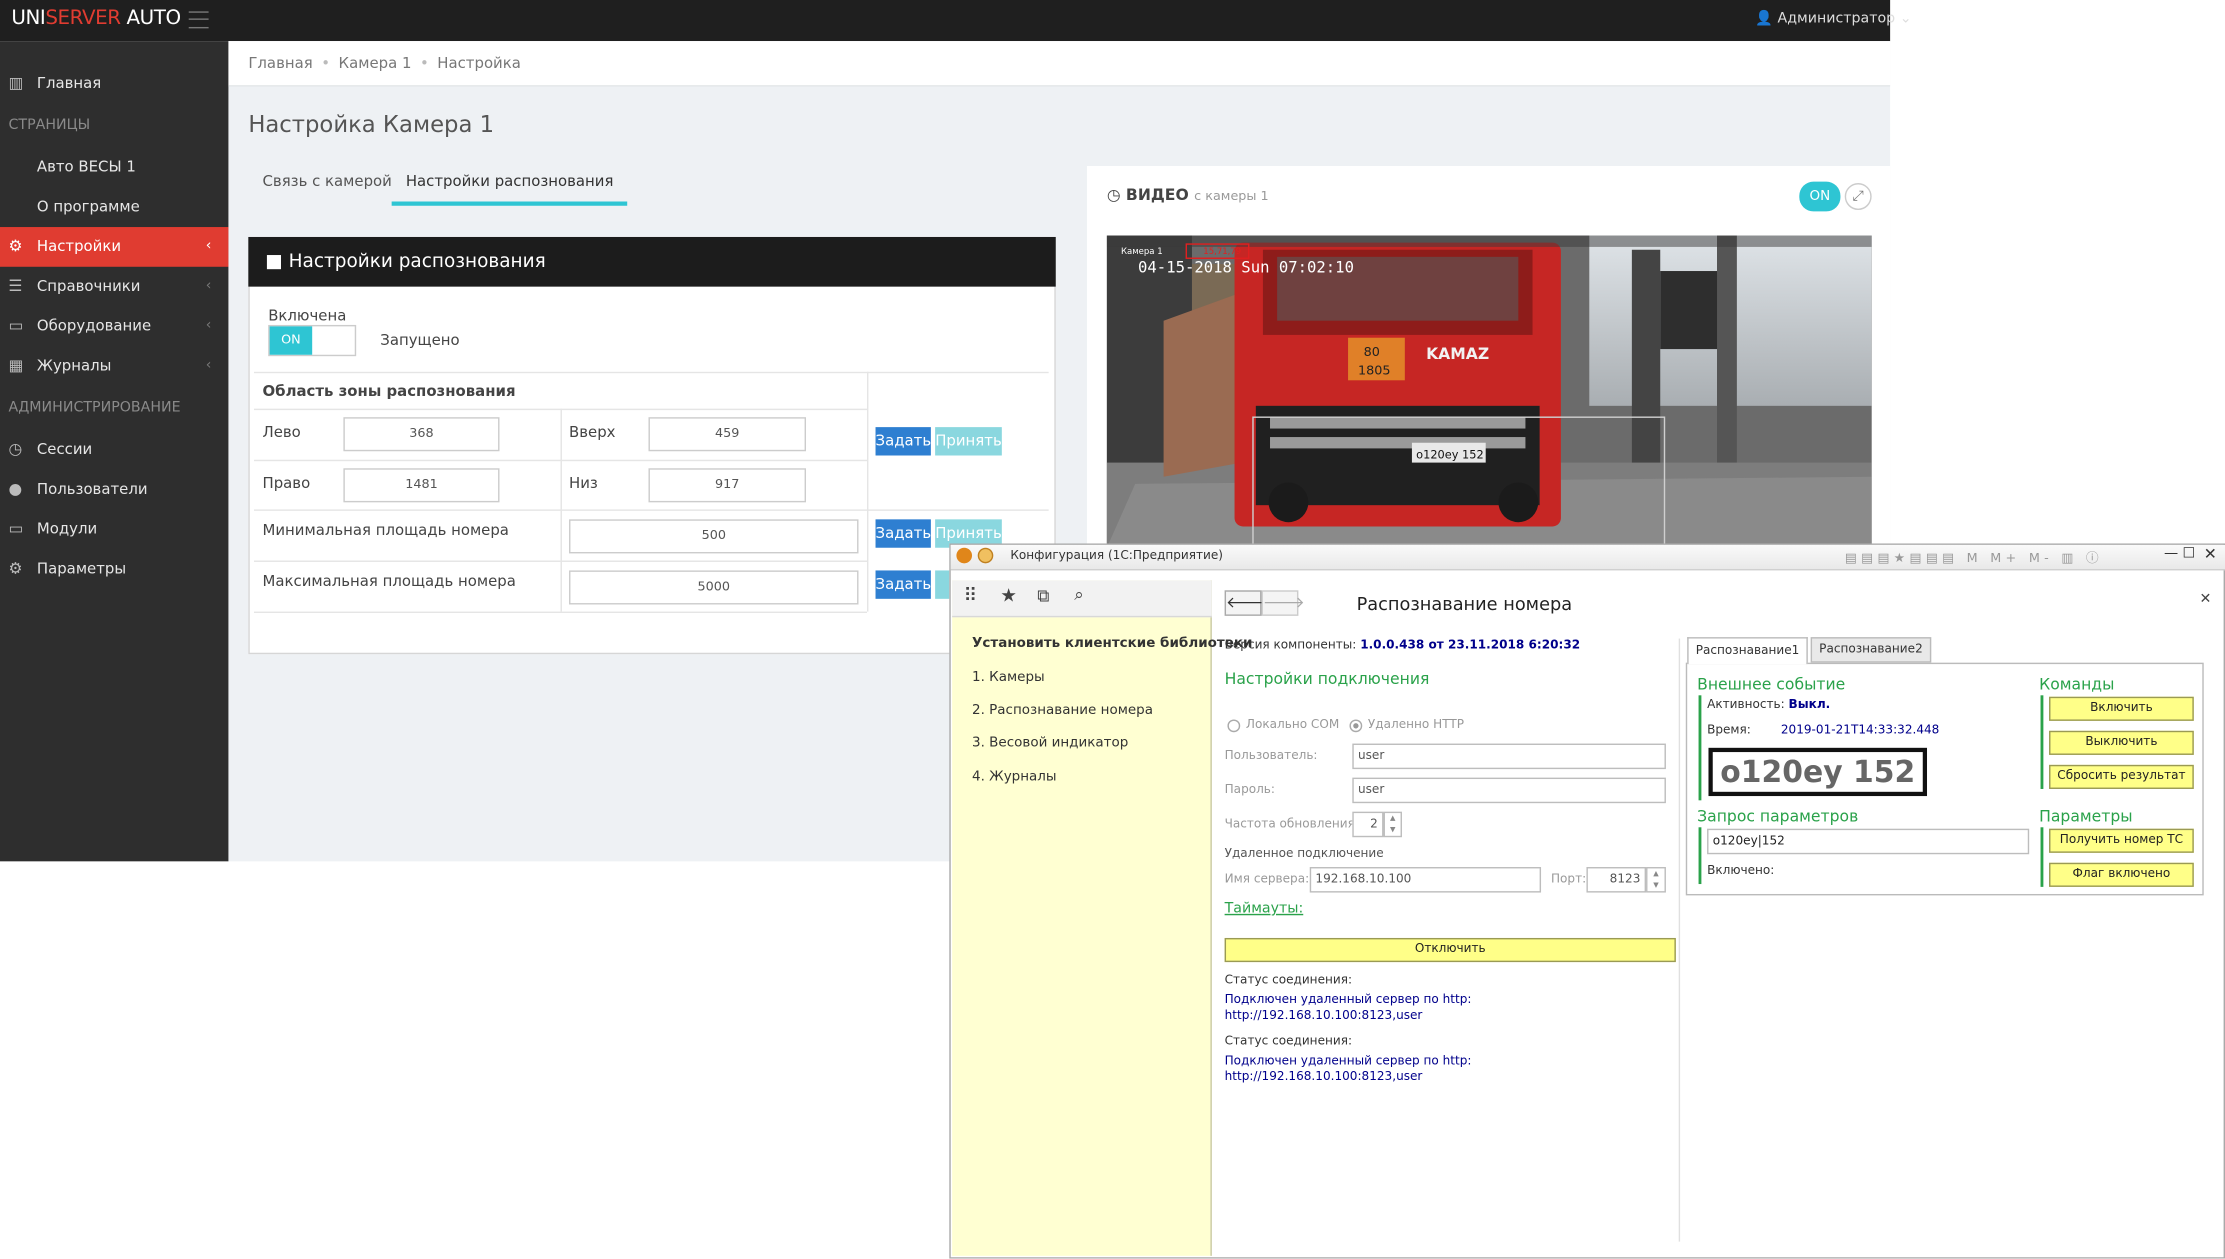  What do you see at coordinates (1304, 854) in the screenshot?
I see `remote-conn-label: Удаленное подключение` at bounding box center [1304, 854].